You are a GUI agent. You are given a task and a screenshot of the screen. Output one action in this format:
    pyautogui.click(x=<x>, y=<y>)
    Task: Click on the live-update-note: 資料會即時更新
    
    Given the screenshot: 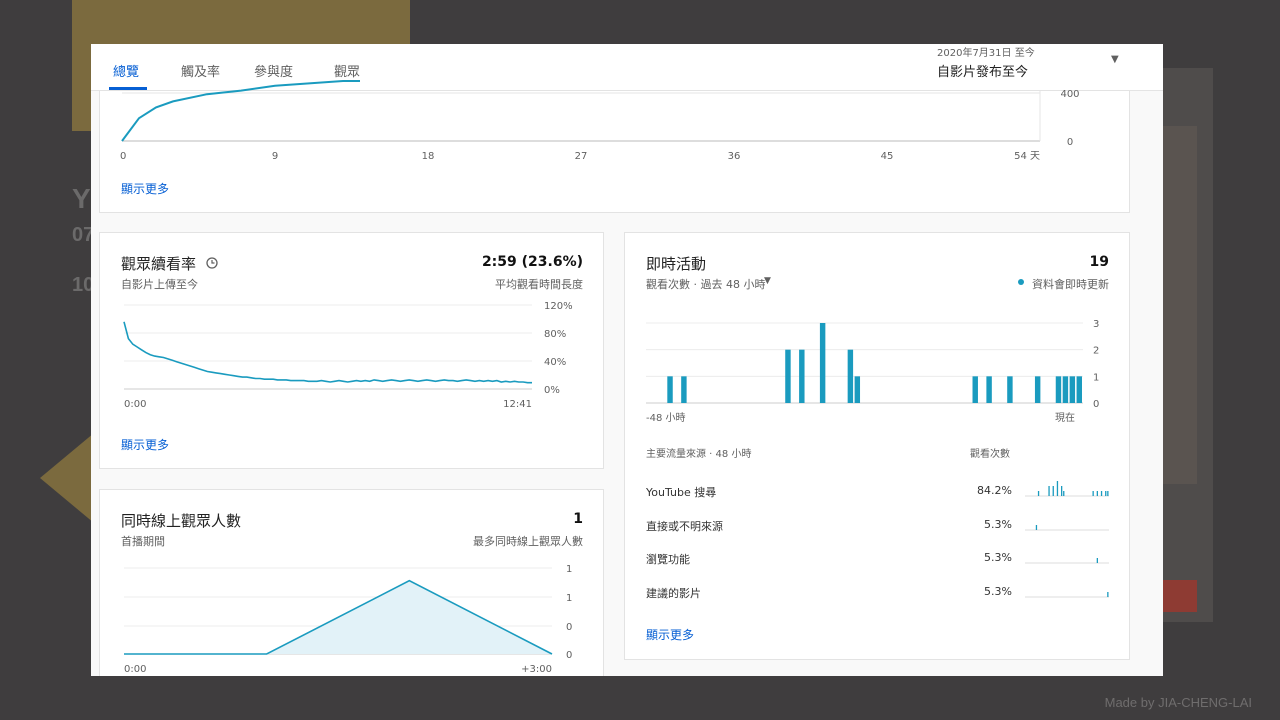 What is the action you would take?
    pyautogui.click(x=1070, y=284)
    